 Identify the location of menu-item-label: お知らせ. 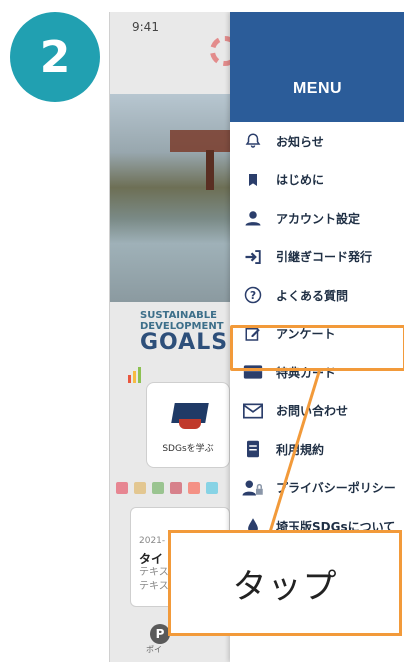
(300, 141).